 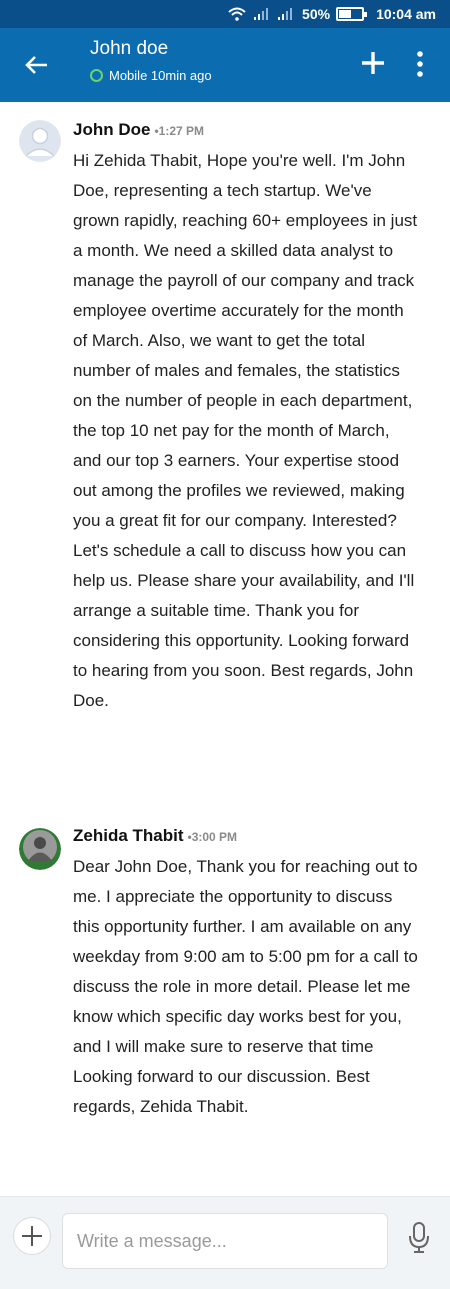 I want to click on message-time: •3:00 PM, so click(x=212, y=837).